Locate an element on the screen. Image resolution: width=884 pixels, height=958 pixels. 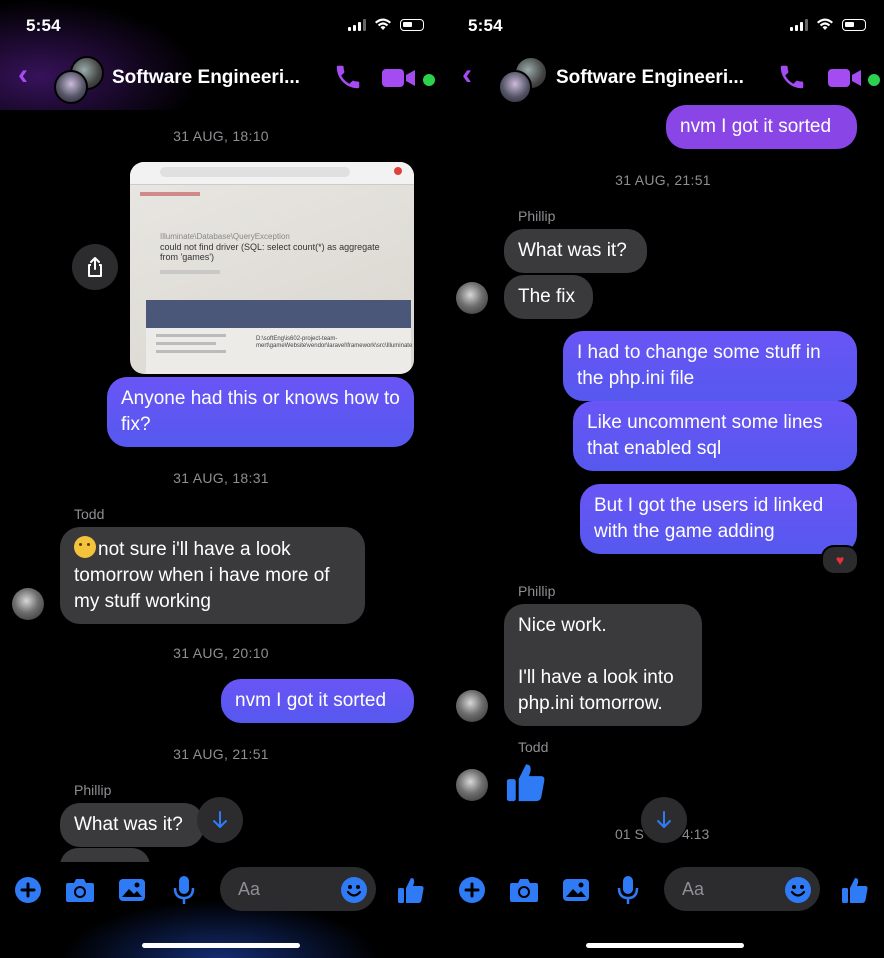
share-button is located at coordinates (95, 267).